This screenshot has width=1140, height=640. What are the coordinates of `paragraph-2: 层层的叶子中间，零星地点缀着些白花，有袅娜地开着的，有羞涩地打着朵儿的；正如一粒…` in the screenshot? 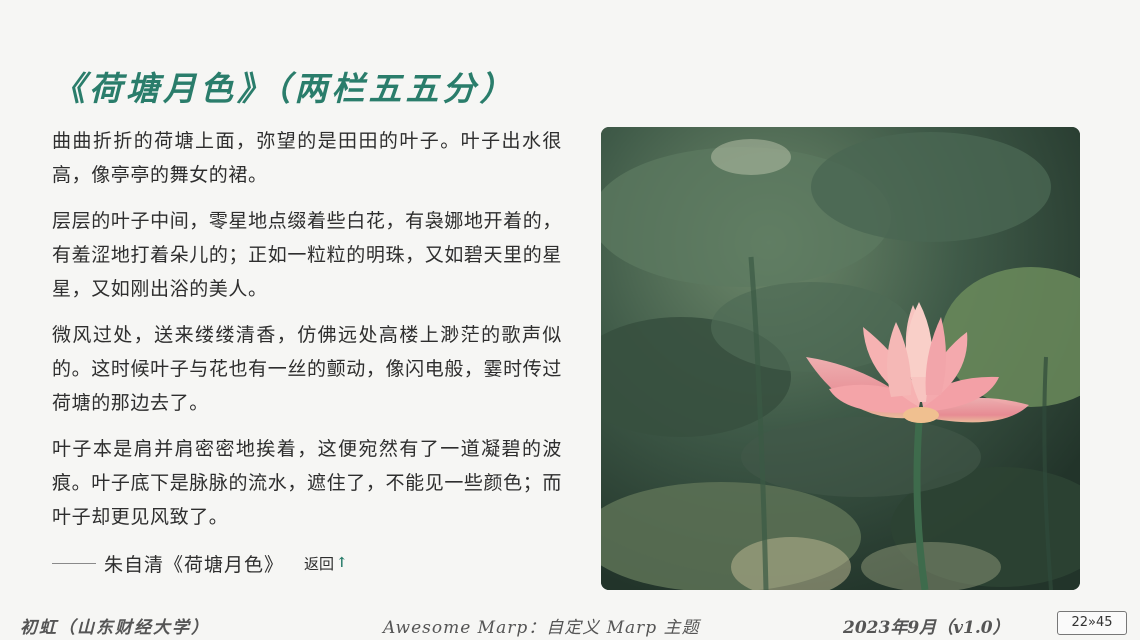 It's located at (307, 255).